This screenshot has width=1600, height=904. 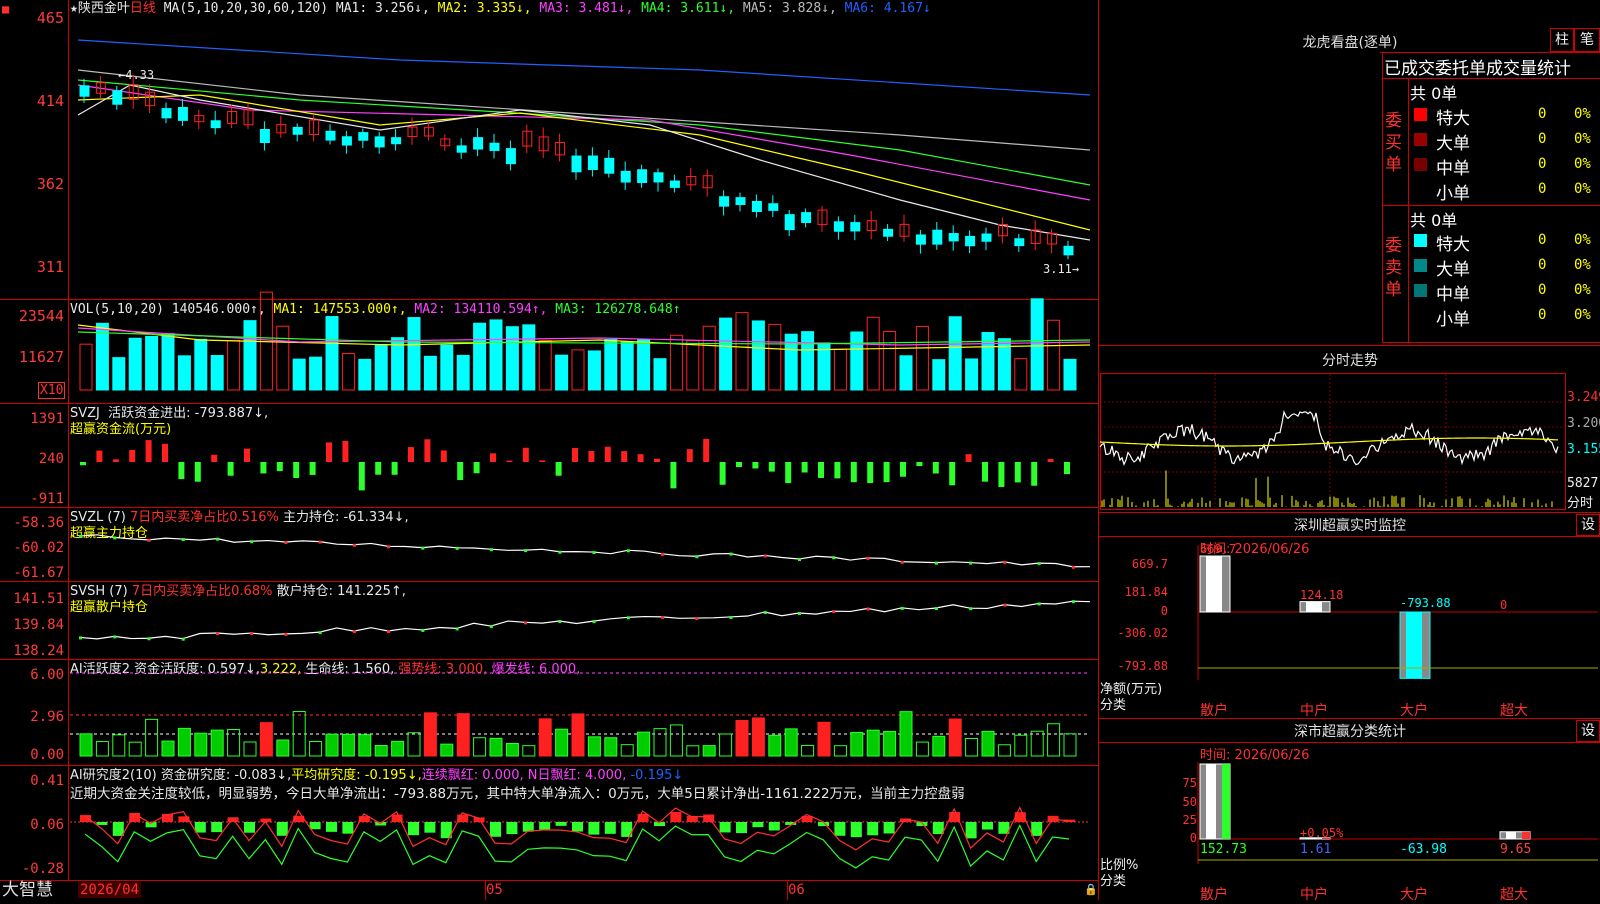 I want to click on order-header-line, so click(x=1490, y=52).